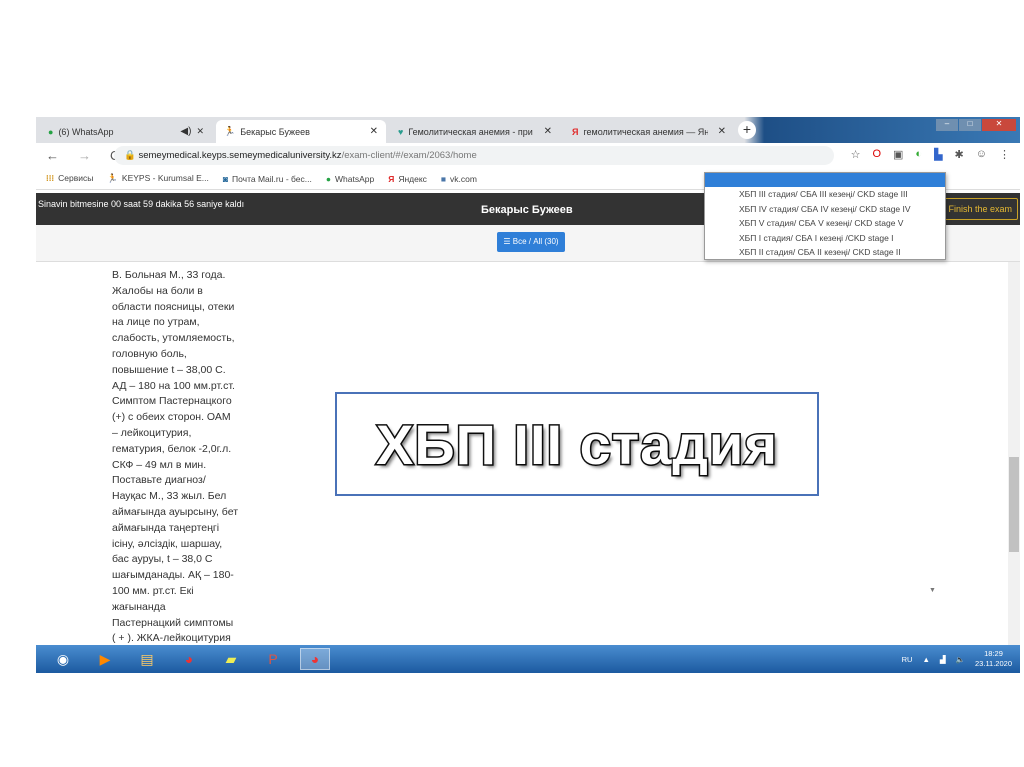 Image resolution: width=1024 pixels, height=767 pixels. I want to click on question-line: Симптом Пастернацкого, so click(172, 401).